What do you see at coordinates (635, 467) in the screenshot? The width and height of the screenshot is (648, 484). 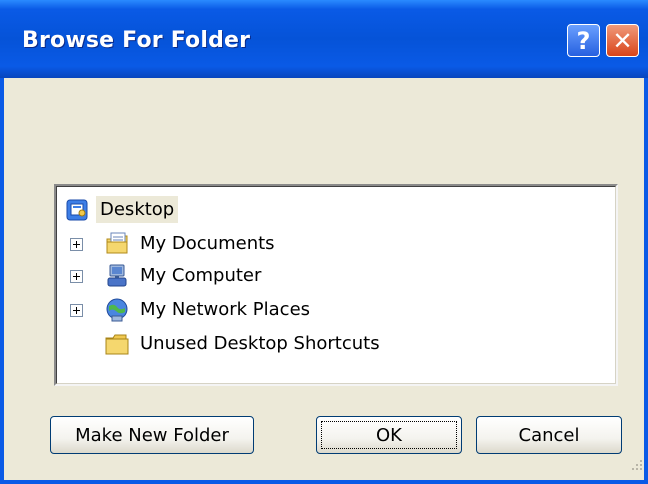 I see `resize-grip-icon` at bounding box center [635, 467].